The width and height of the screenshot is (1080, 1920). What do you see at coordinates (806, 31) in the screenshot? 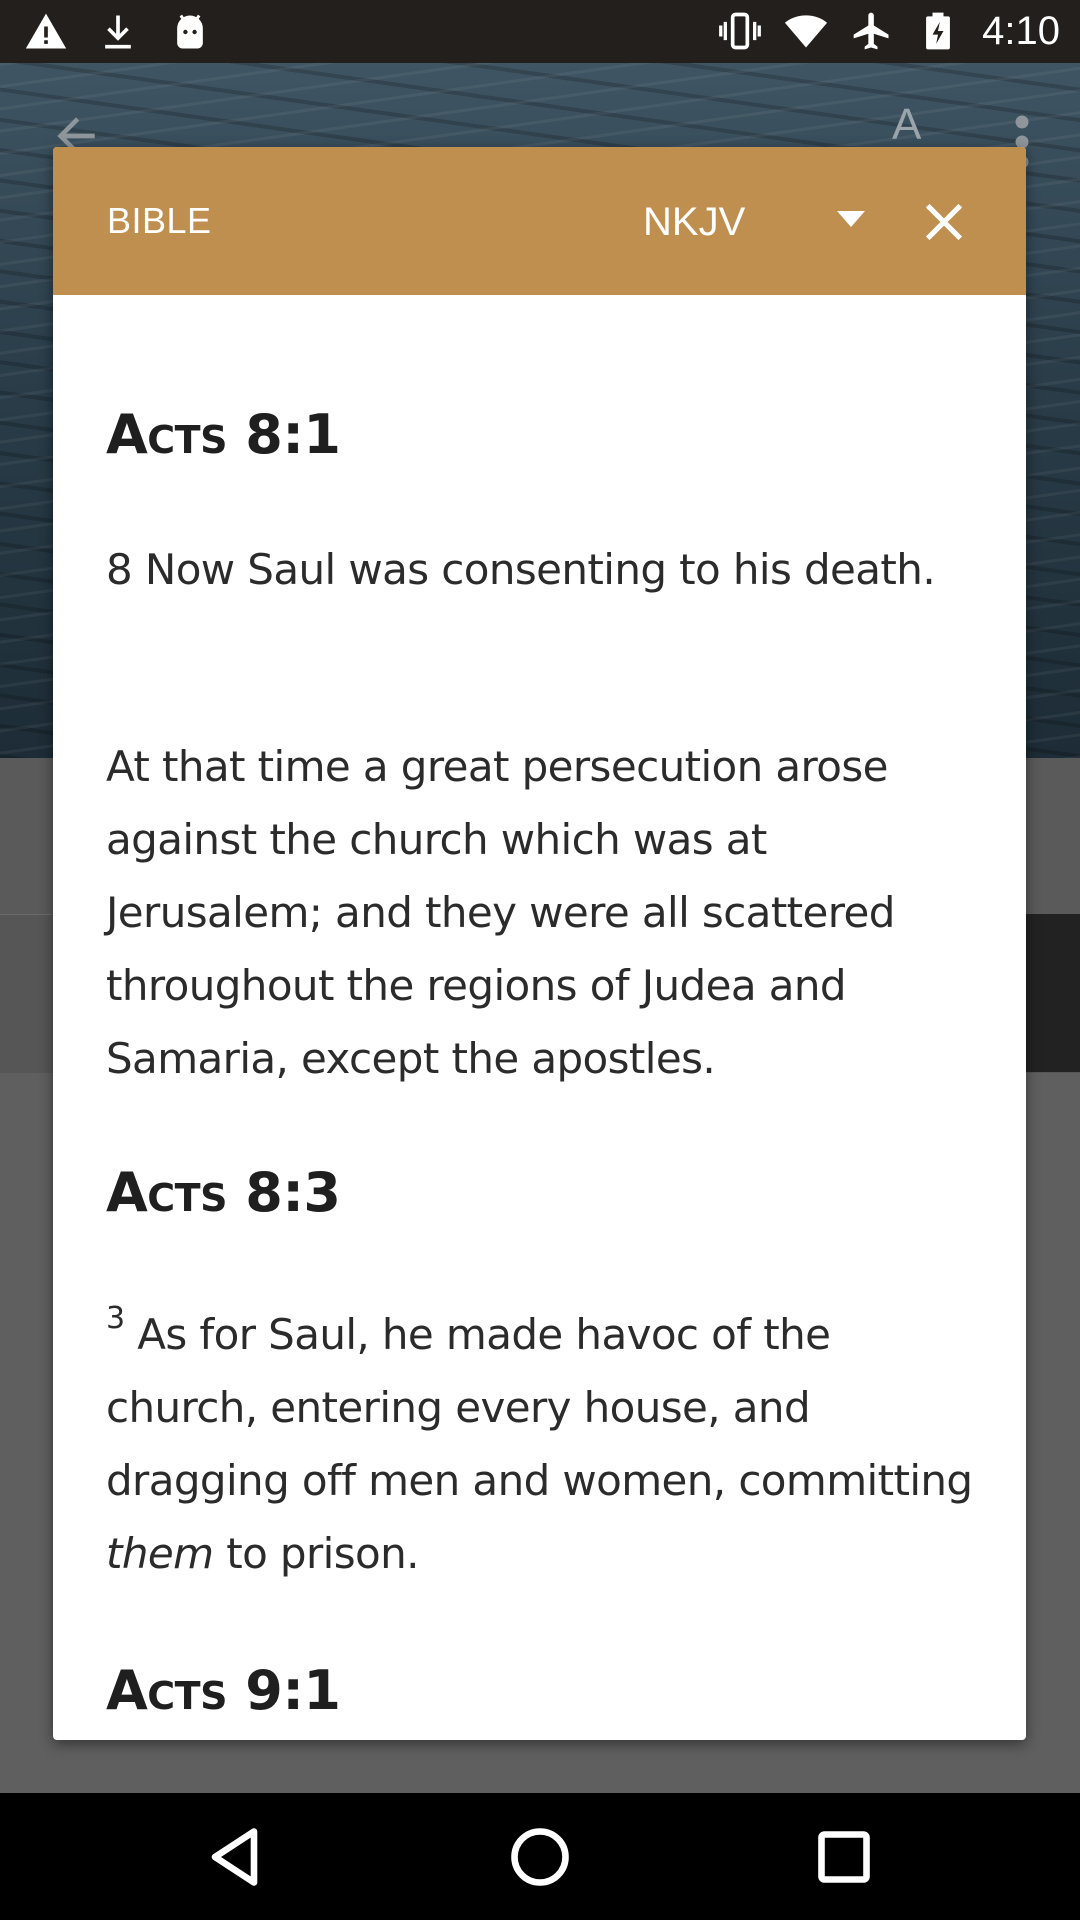
I see `wifi-icon` at bounding box center [806, 31].